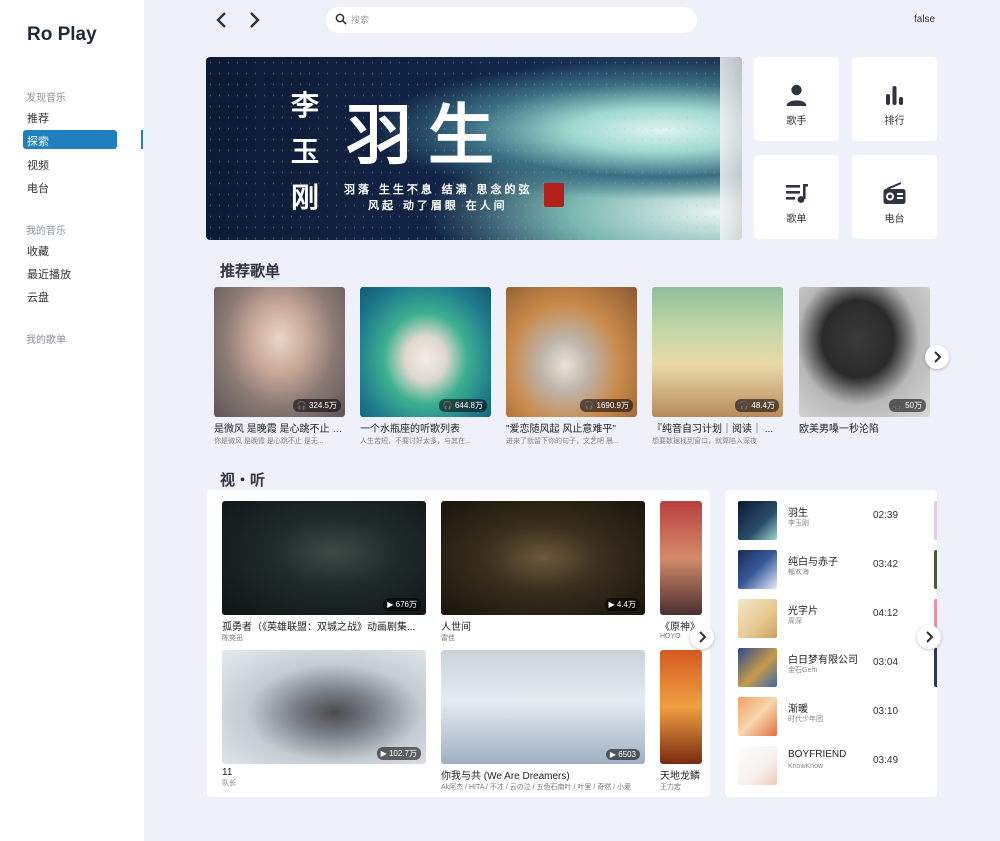  I want to click on sidebar-item-cloud: 云盘, so click(38, 297).